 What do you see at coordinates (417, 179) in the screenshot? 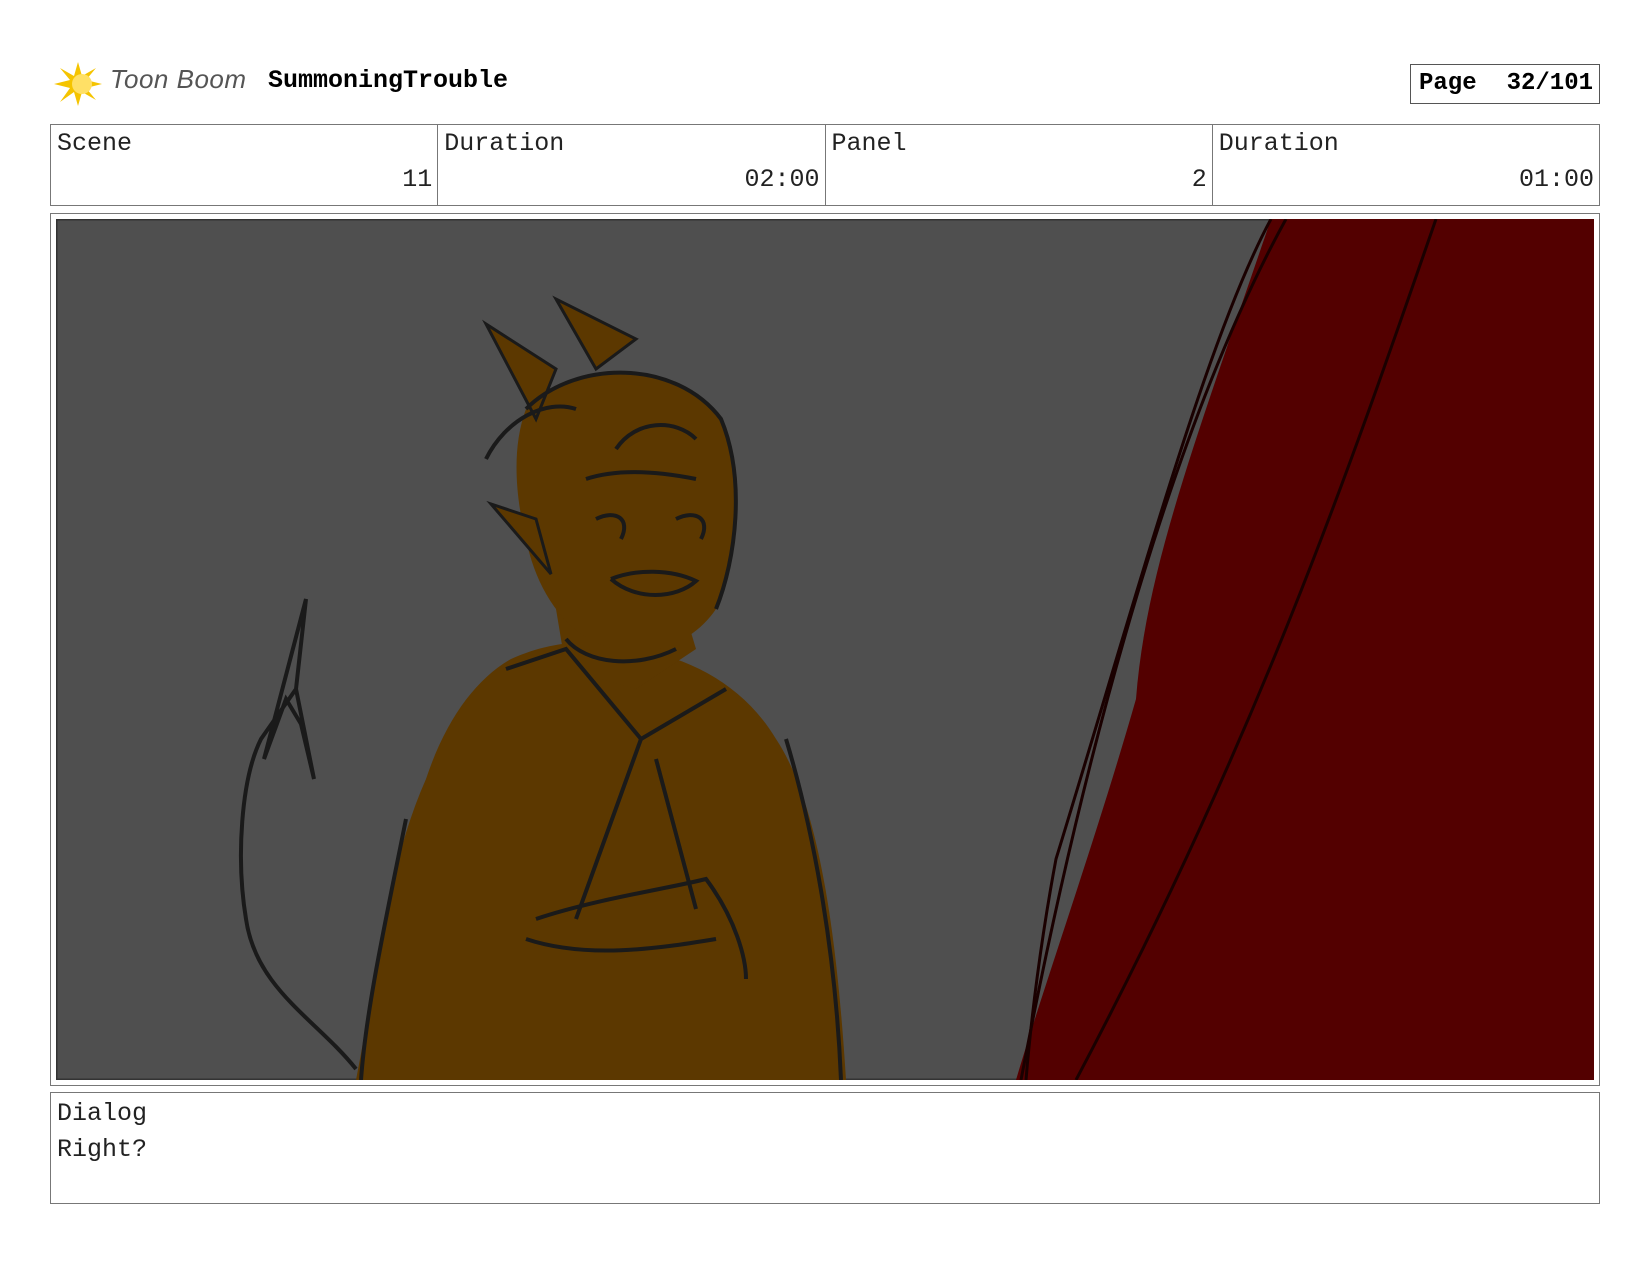
I see `scene-value: 11` at bounding box center [417, 179].